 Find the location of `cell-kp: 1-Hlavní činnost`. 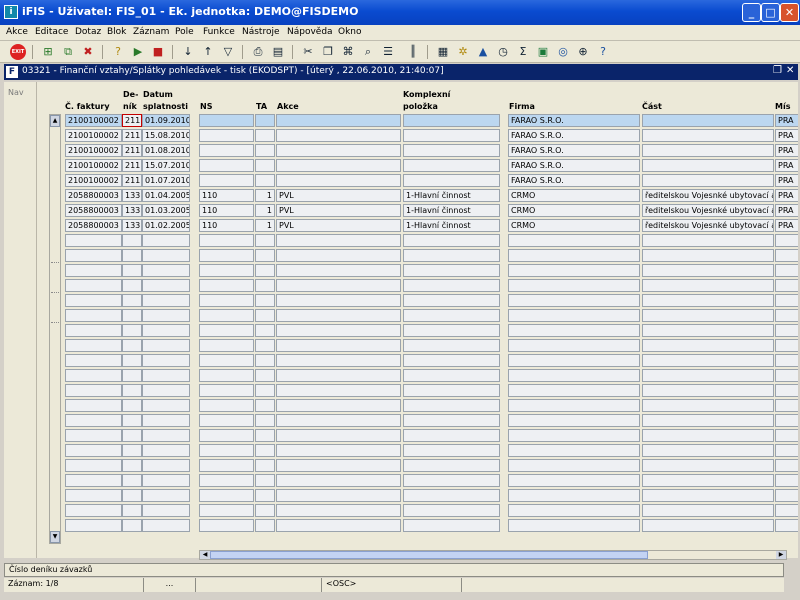

cell-kp: 1-Hlavní činnost is located at coordinates (451, 210).